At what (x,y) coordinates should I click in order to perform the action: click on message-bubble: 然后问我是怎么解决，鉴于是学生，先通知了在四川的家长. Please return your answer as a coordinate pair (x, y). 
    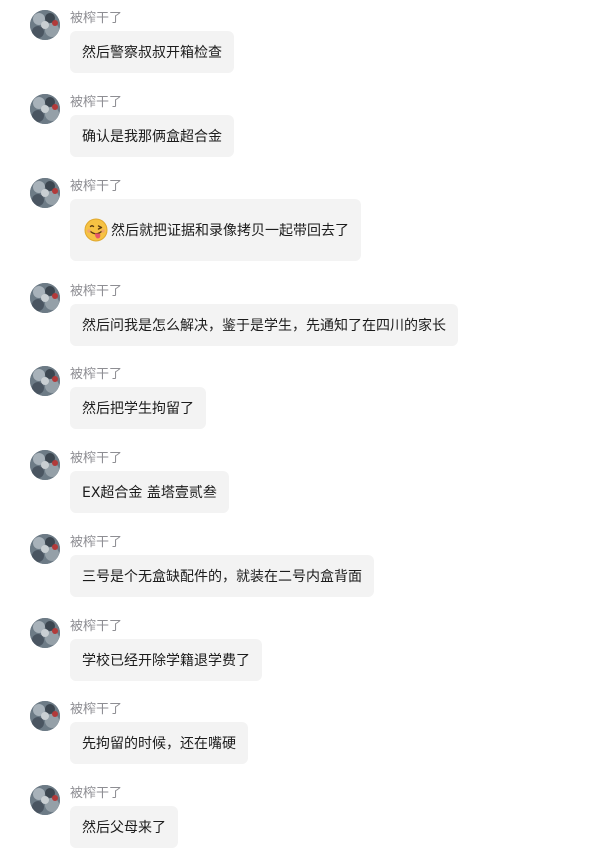
    Looking at the image, I should click on (264, 325).